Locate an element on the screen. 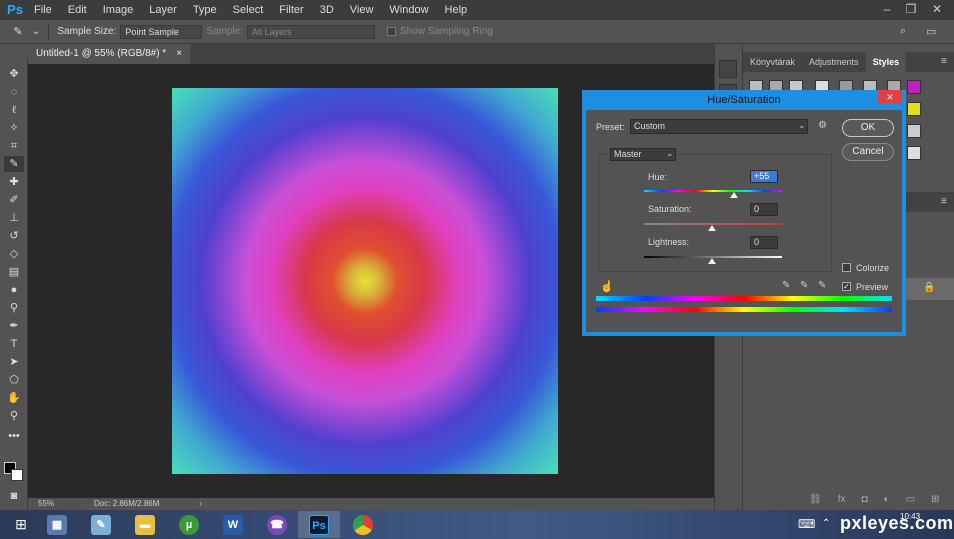 This screenshot has width=954, height=539. hue-input: +55 is located at coordinates (764, 176).